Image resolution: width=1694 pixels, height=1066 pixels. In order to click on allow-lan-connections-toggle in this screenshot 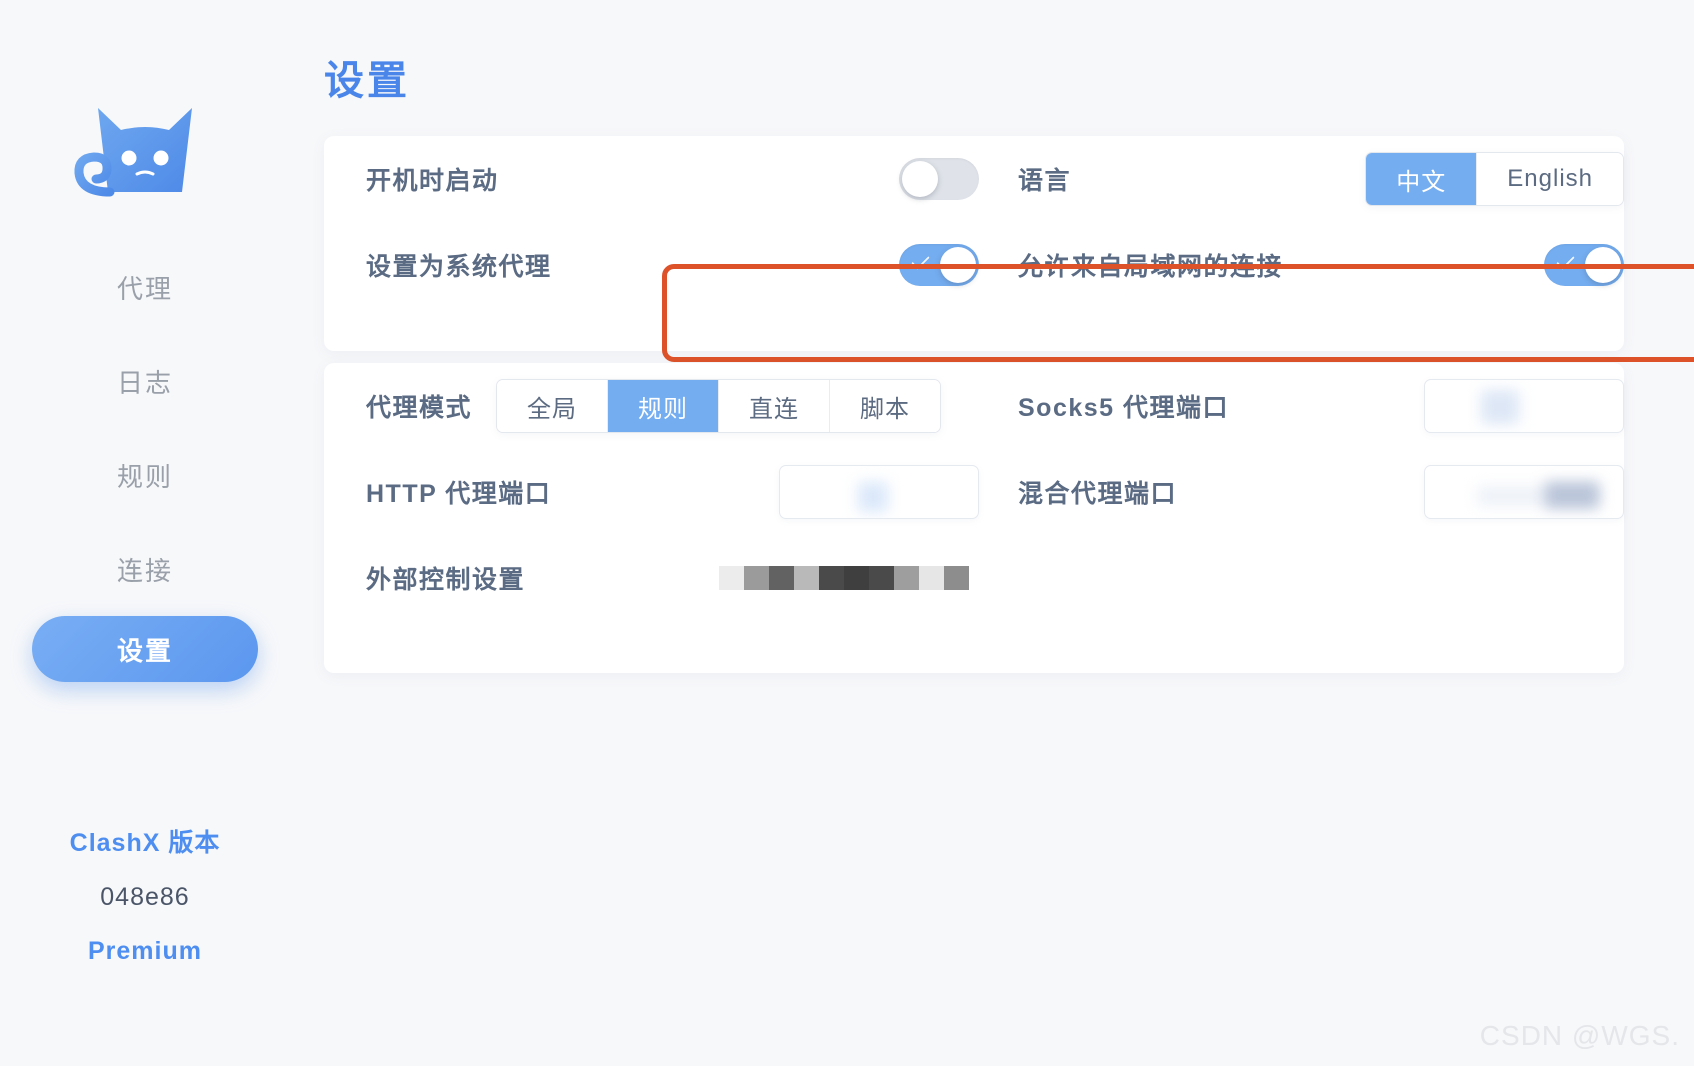, I will do `click(1584, 265)`.